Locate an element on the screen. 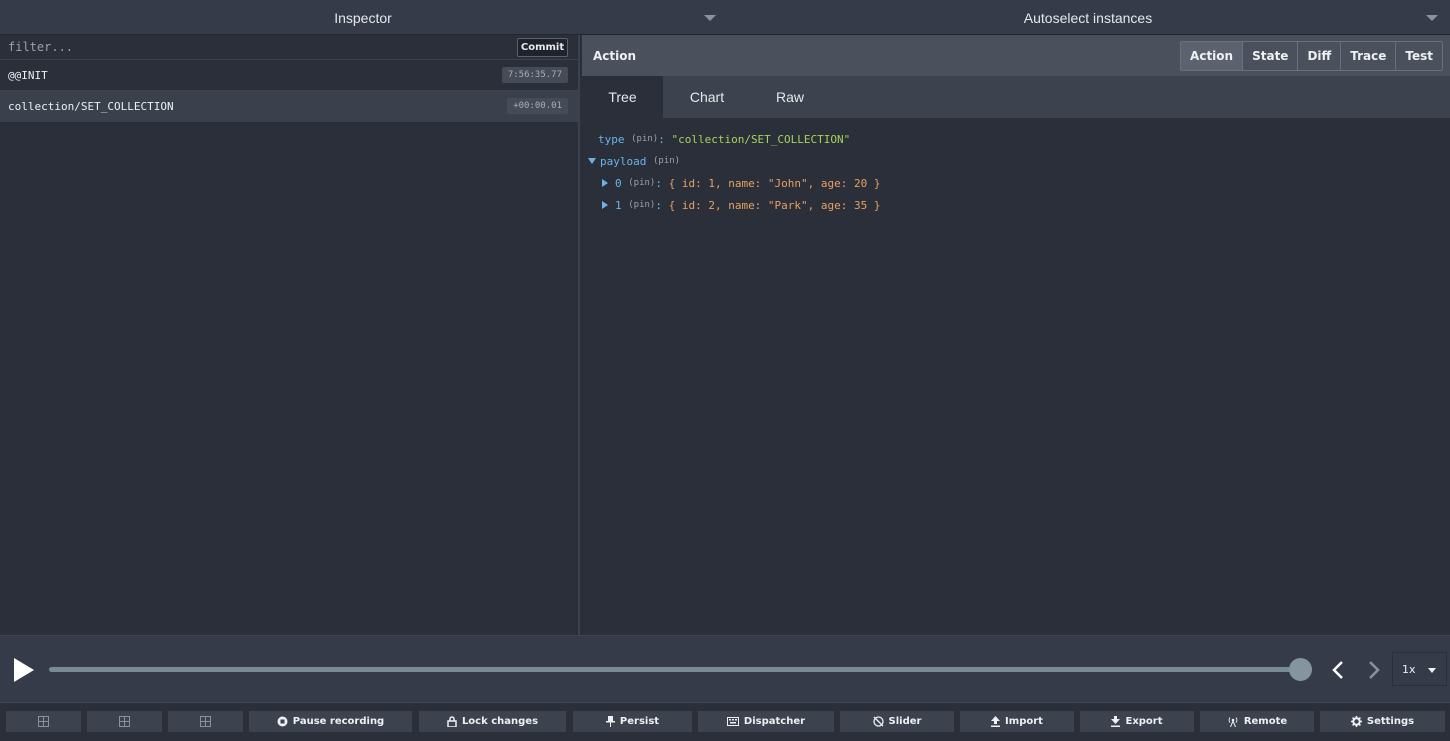  slider-button: Slider is located at coordinates (897, 721).